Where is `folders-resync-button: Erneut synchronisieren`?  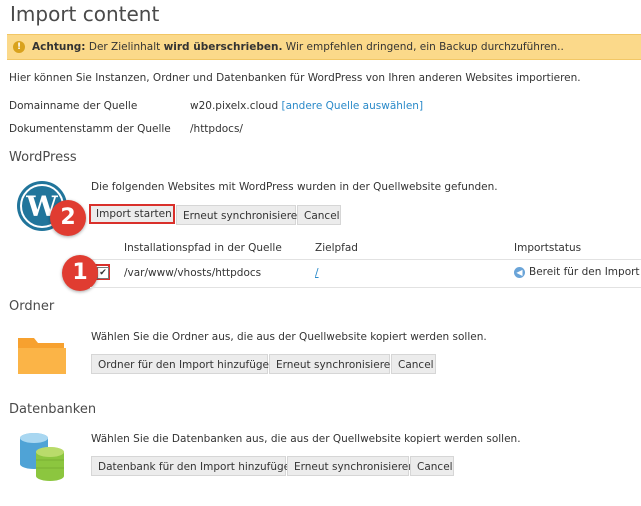
folders-resync-button: Erneut synchronisieren is located at coordinates (333, 364).